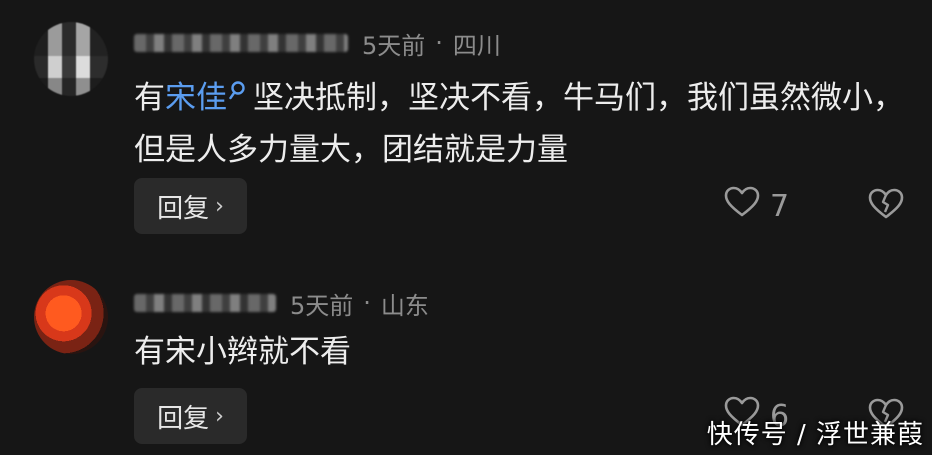 The height and width of the screenshot is (455, 932). What do you see at coordinates (239, 92) in the screenshot?
I see `search-icon` at bounding box center [239, 92].